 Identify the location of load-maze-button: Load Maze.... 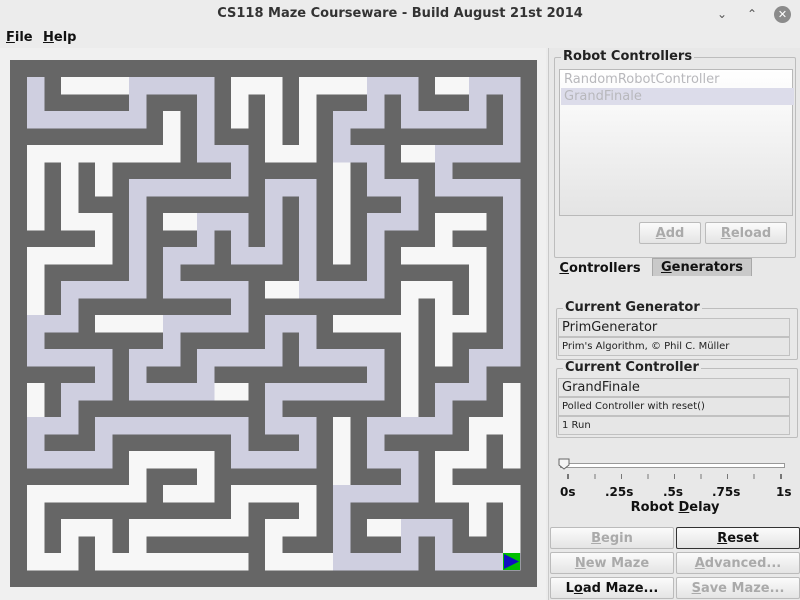
(612, 588).